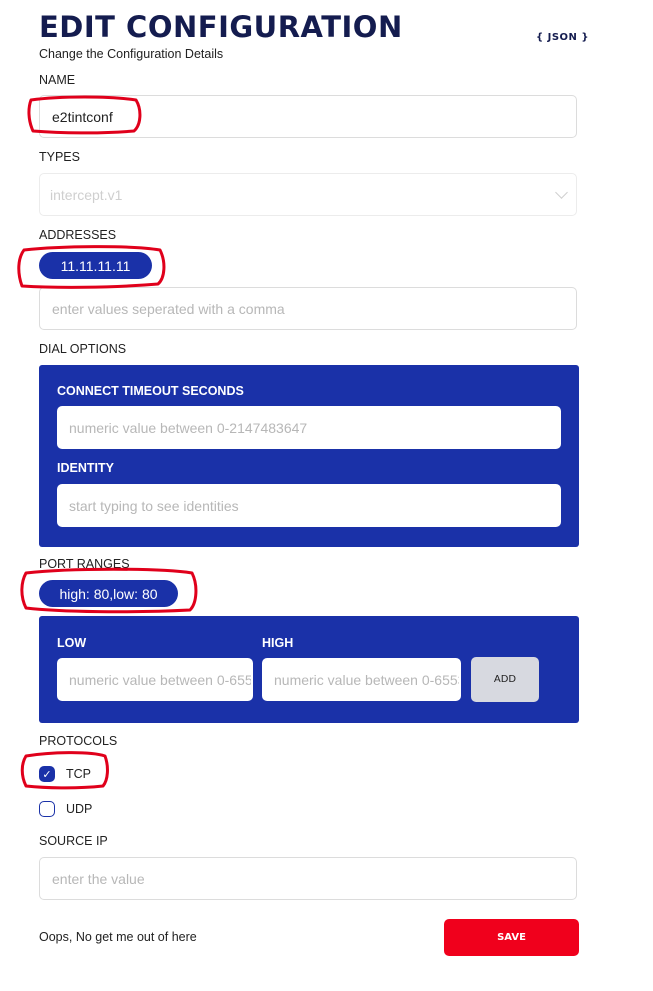 The image size is (653, 991). Describe the element at coordinates (57, 80) in the screenshot. I see `name-label: NAME` at that location.